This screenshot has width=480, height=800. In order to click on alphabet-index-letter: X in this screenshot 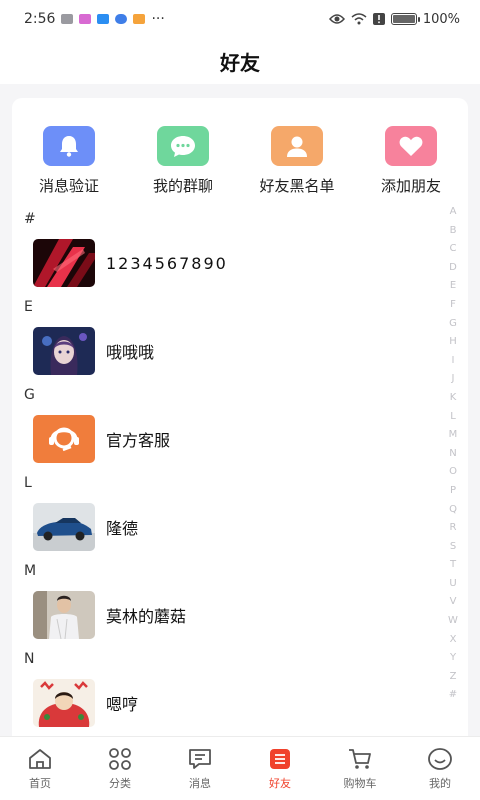, I will do `click(453, 640)`.